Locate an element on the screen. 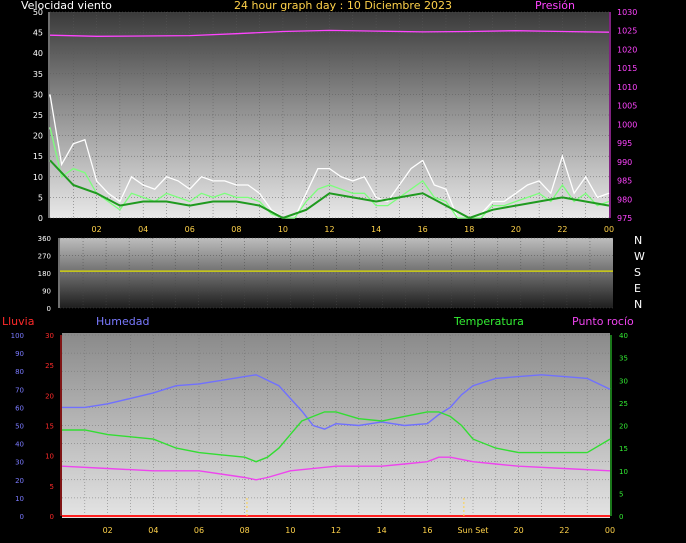  direction-y-tick-label: 180 is located at coordinates (44, 274).